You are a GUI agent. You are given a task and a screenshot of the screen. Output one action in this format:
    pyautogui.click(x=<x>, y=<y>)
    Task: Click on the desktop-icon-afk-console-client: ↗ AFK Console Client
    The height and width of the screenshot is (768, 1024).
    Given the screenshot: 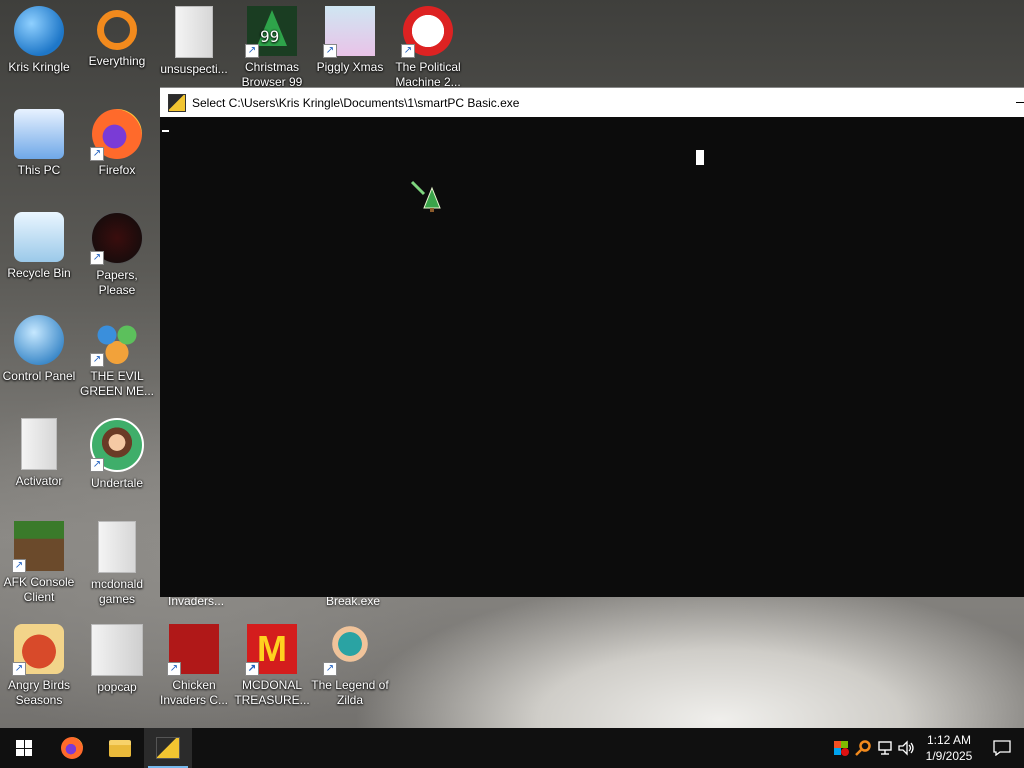 What is the action you would take?
    pyautogui.click(x=39, y=560)
    